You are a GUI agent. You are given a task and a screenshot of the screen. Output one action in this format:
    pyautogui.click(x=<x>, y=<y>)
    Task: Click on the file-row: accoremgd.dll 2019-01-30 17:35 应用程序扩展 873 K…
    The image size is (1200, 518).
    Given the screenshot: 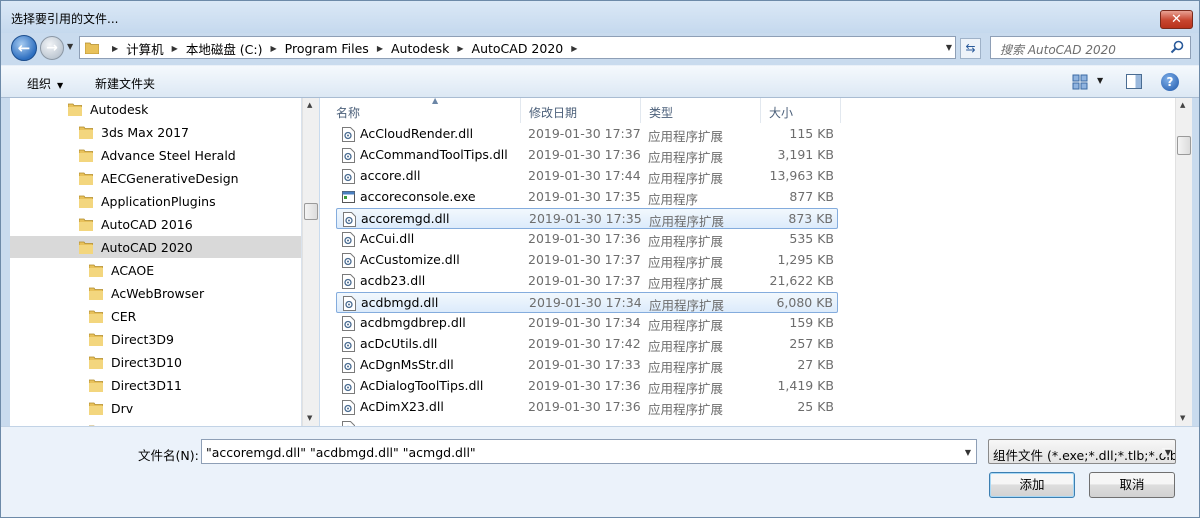 What is the action you would take?
    pyautogui.click(x=587, y=218)
    